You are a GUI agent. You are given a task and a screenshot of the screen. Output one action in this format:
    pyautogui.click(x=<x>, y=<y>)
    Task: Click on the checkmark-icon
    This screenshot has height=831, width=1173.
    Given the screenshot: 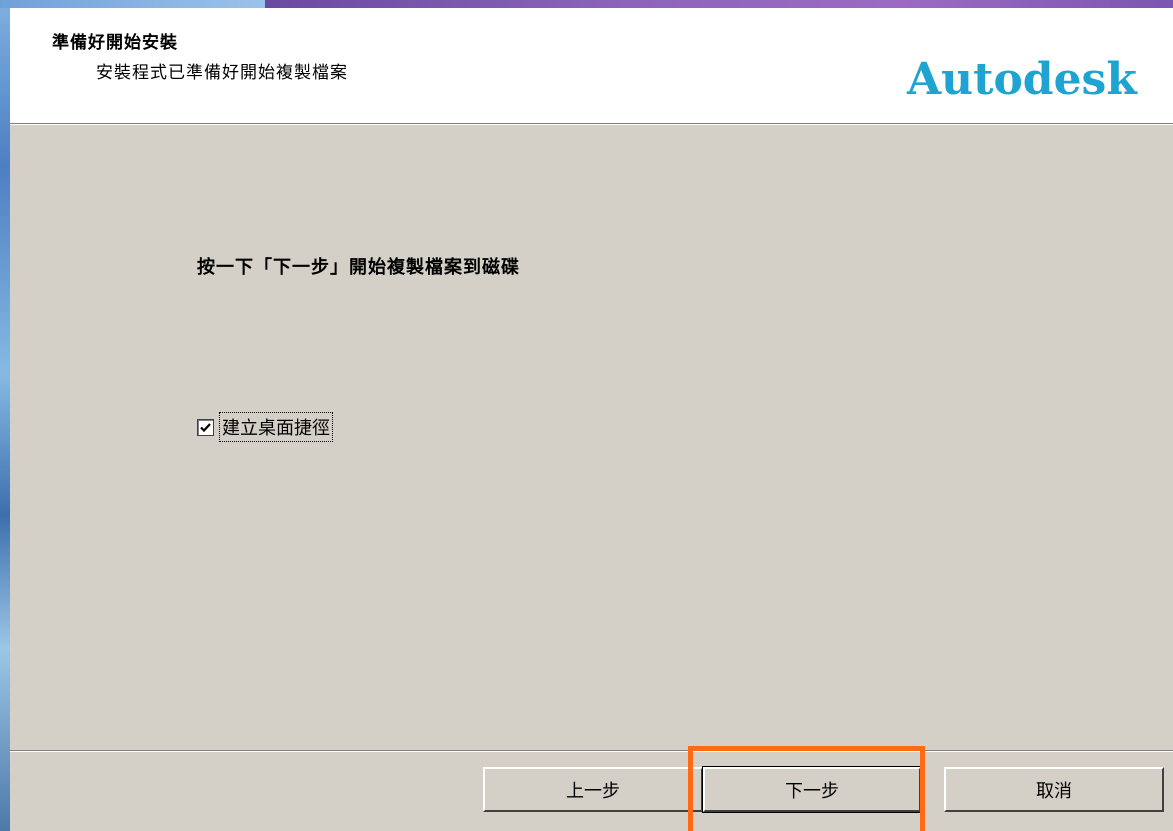 What is the action you would take?
    pyautogui.click(x=205, y=427)
    